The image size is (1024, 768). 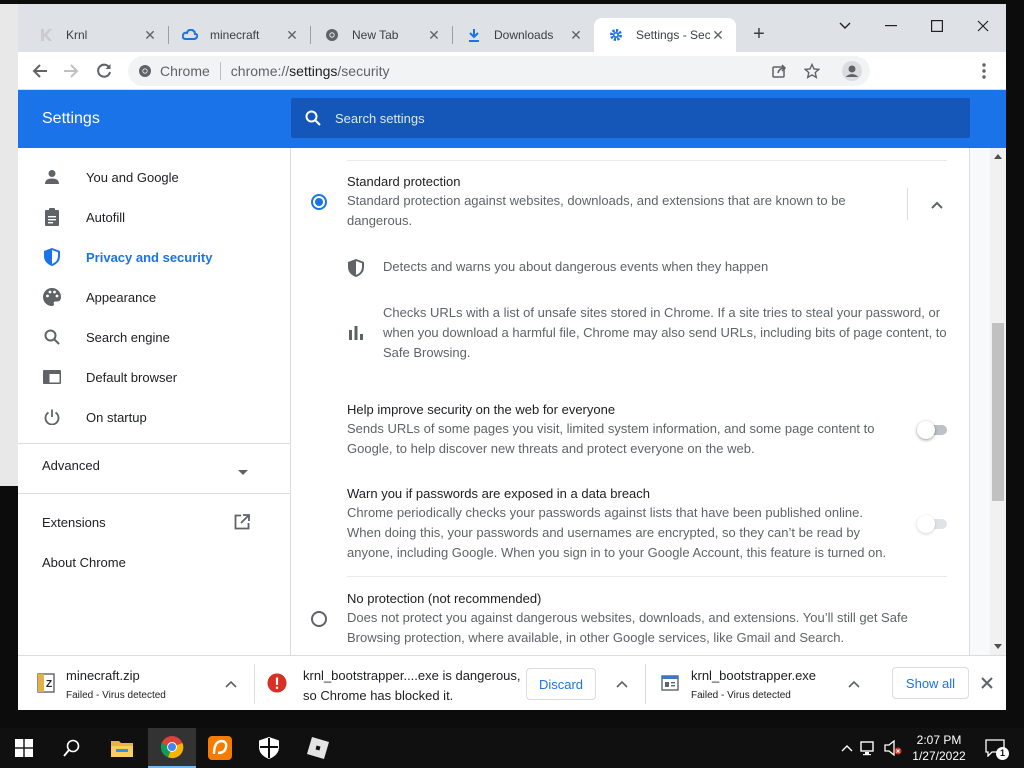 I want to click on executable-file-icon, so click(x=670, y=683).